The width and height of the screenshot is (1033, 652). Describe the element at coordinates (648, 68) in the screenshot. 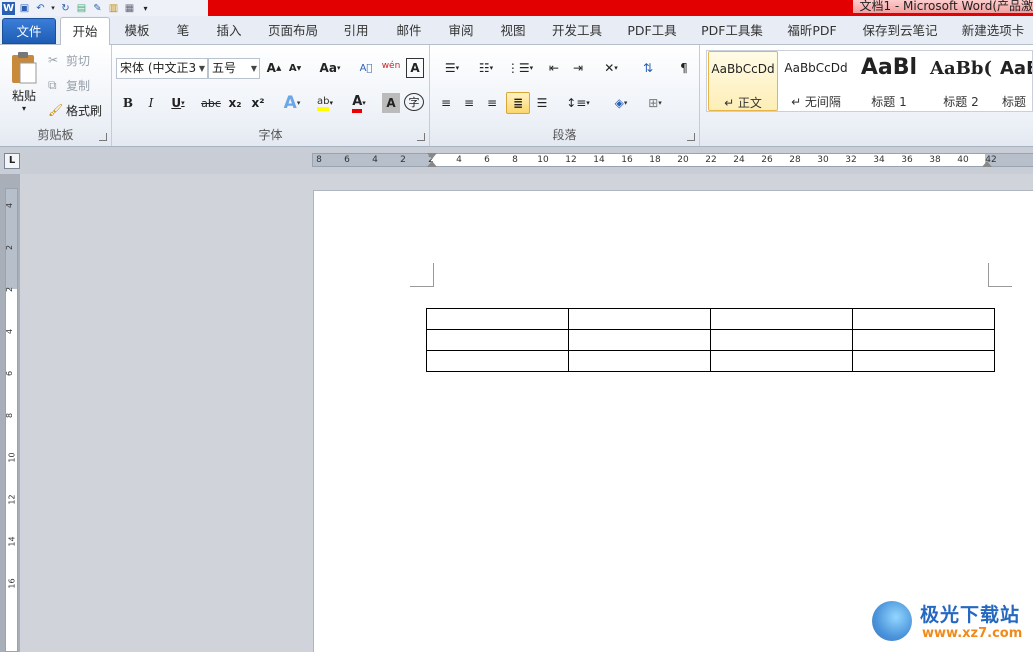

I see `sort-icon: ⇅` at that location.